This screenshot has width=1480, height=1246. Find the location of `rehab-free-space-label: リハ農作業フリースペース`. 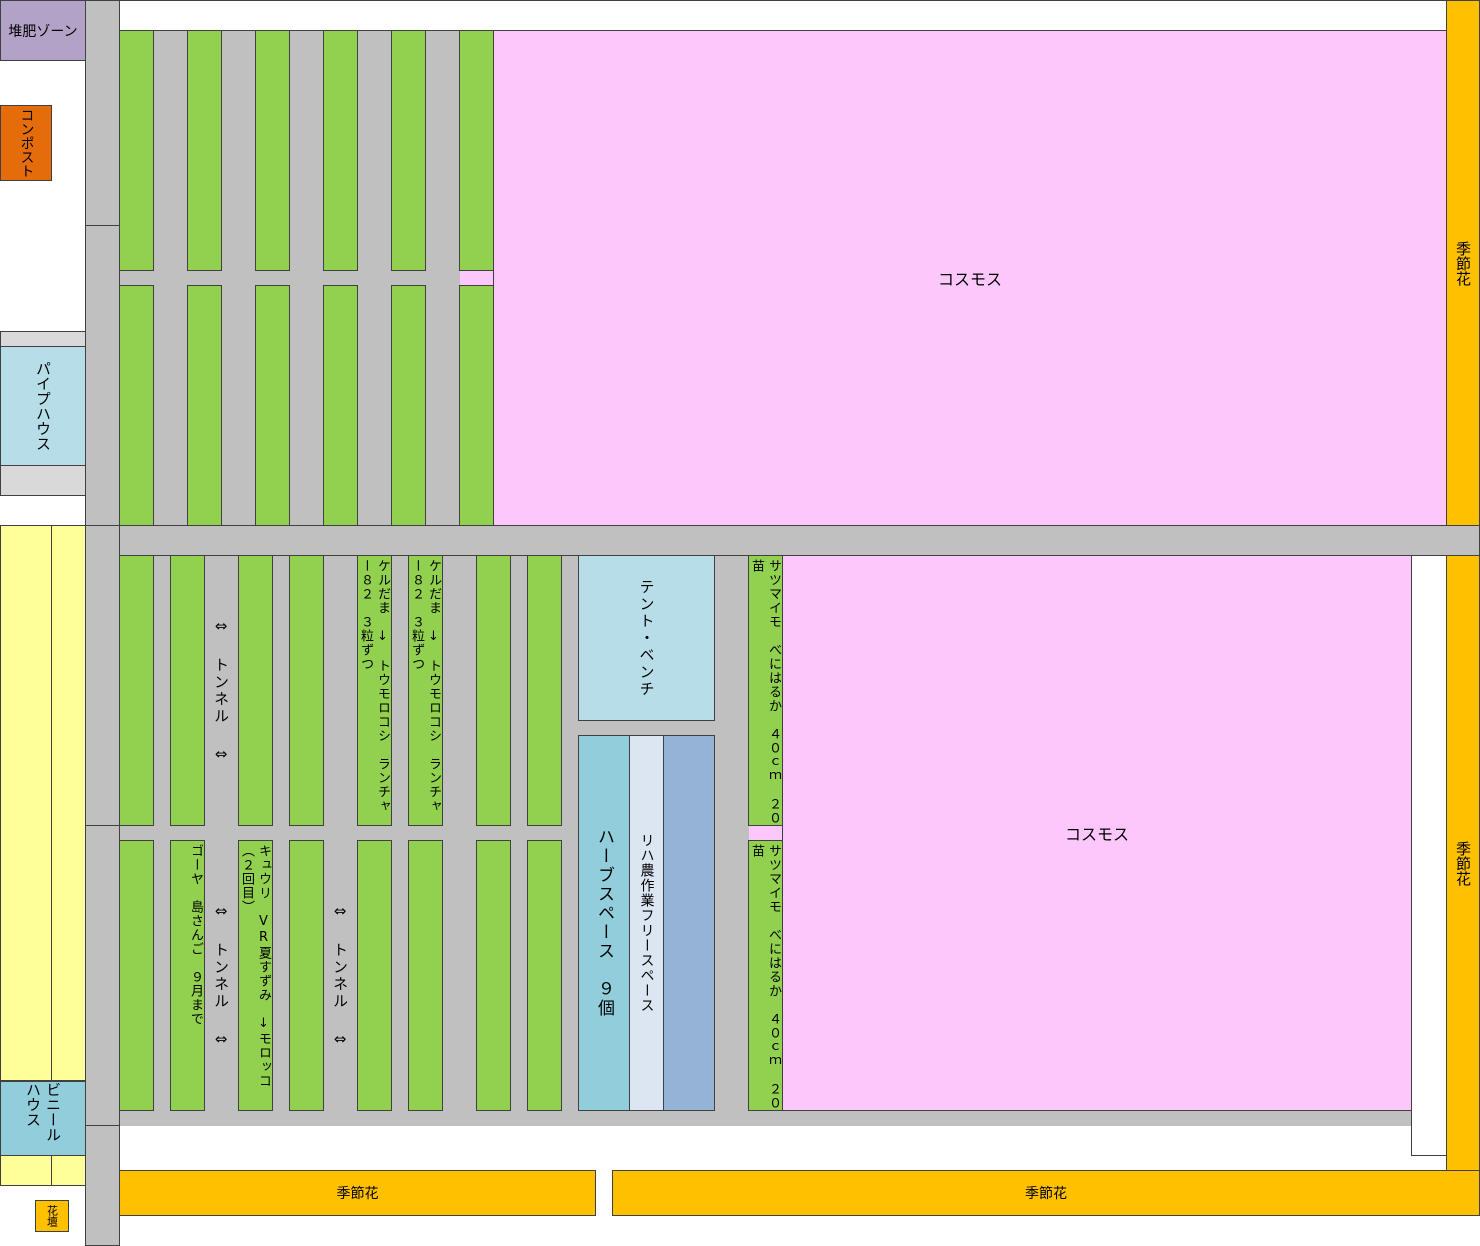

rehab-free-space-label: リハ農作業フリースペース is located at coordinates (646, 923).